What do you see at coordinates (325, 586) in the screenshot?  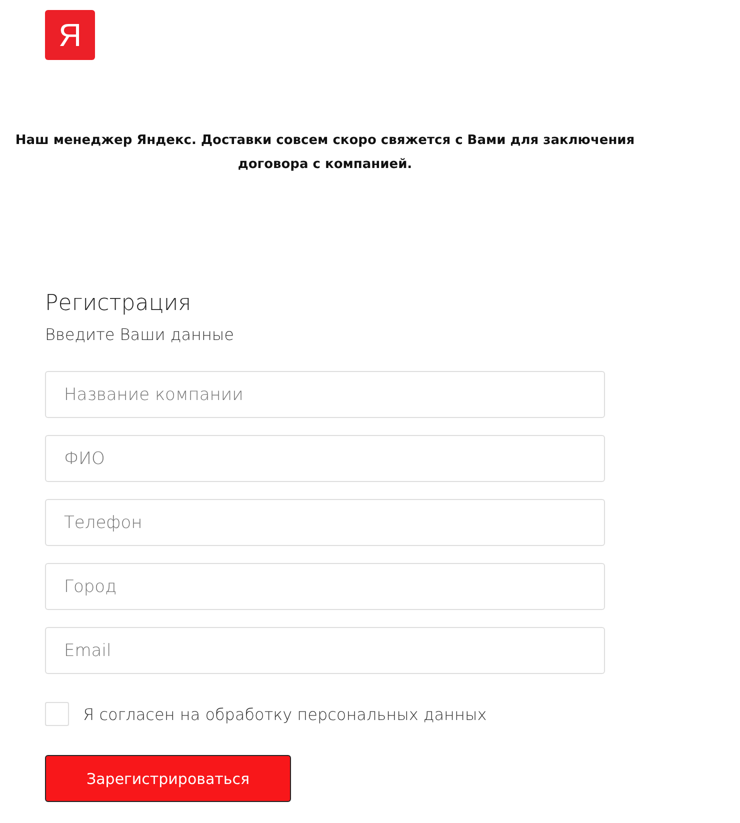 I see `input-field: Город` at bounding box center [325, 586].